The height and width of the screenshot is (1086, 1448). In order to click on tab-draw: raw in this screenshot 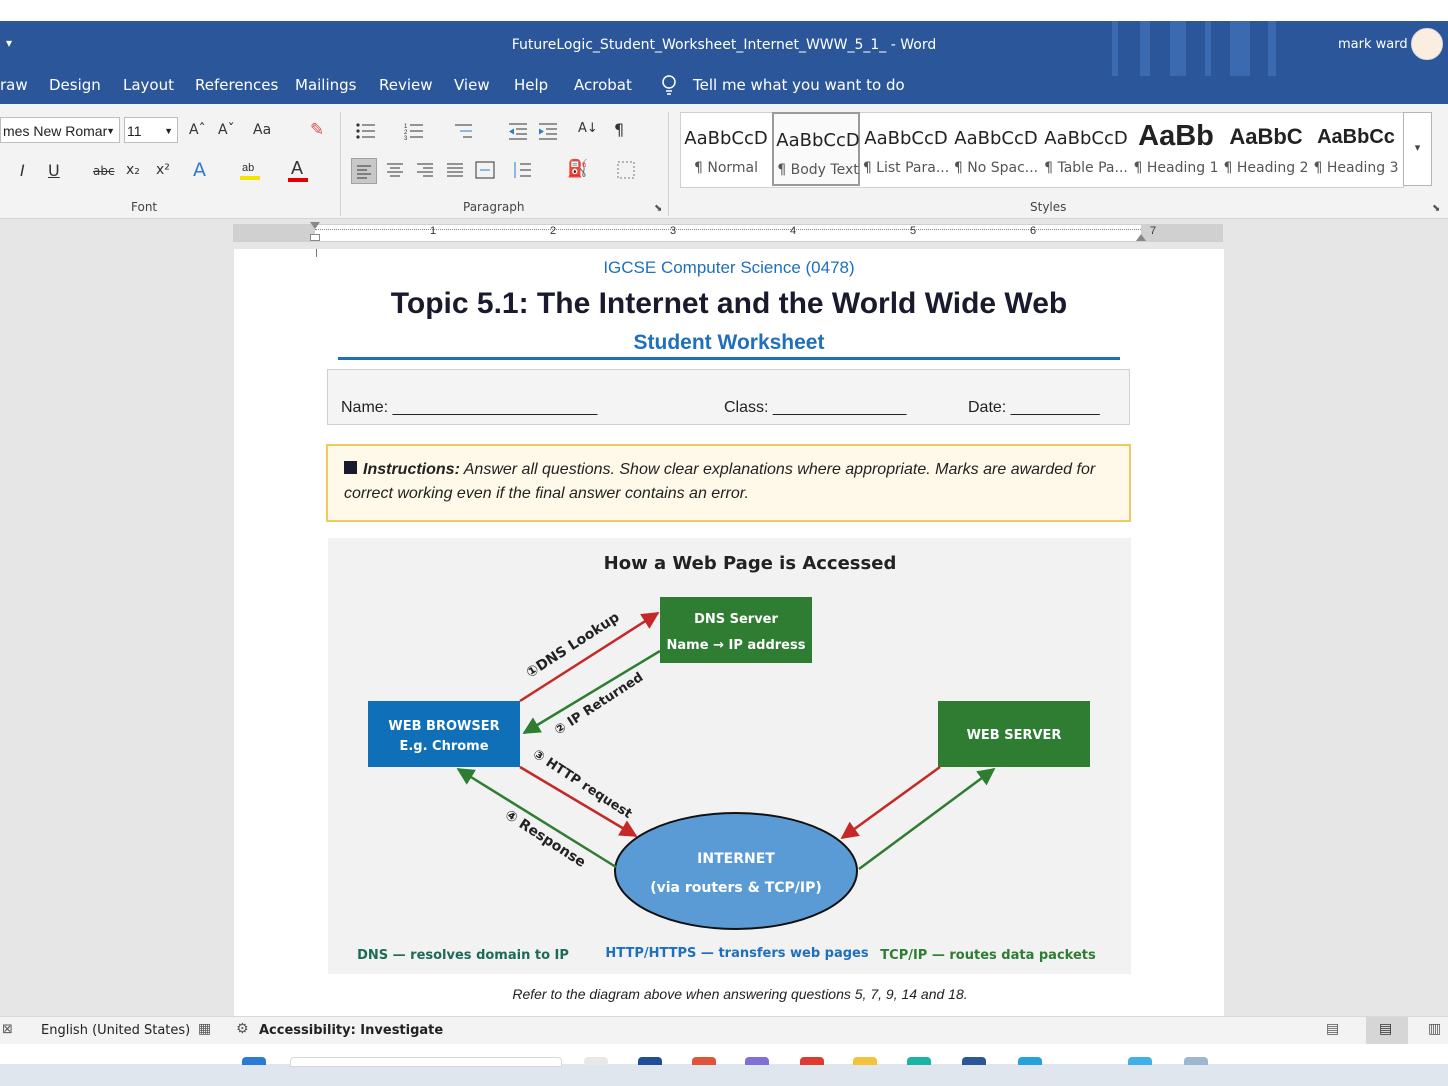, I will do `click(14, 85)`.